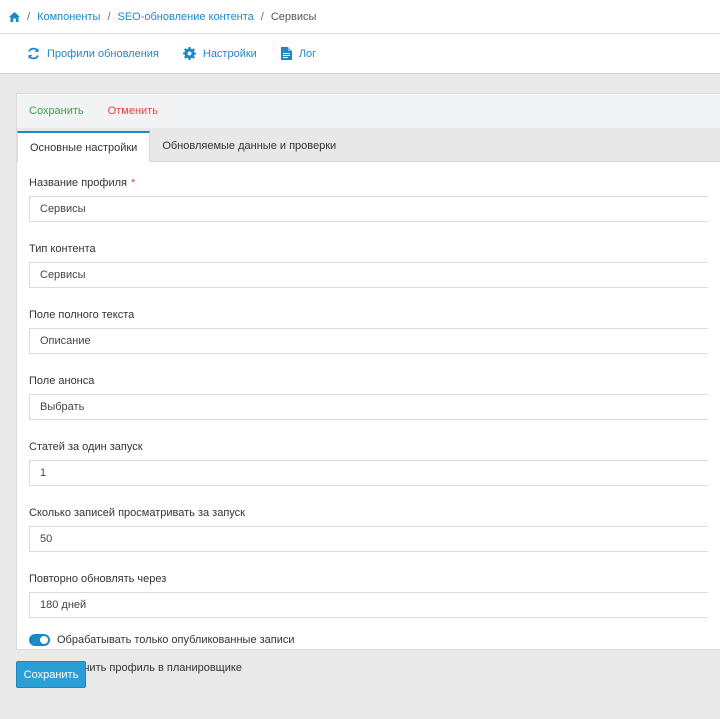 The height and width of the screenshot is (719, 720). What do you see at coordinates (249, 146) in the screenshot?
I see `tab-updated-data: Обновляемые данные и проверки` at bounding box center [249, 146].